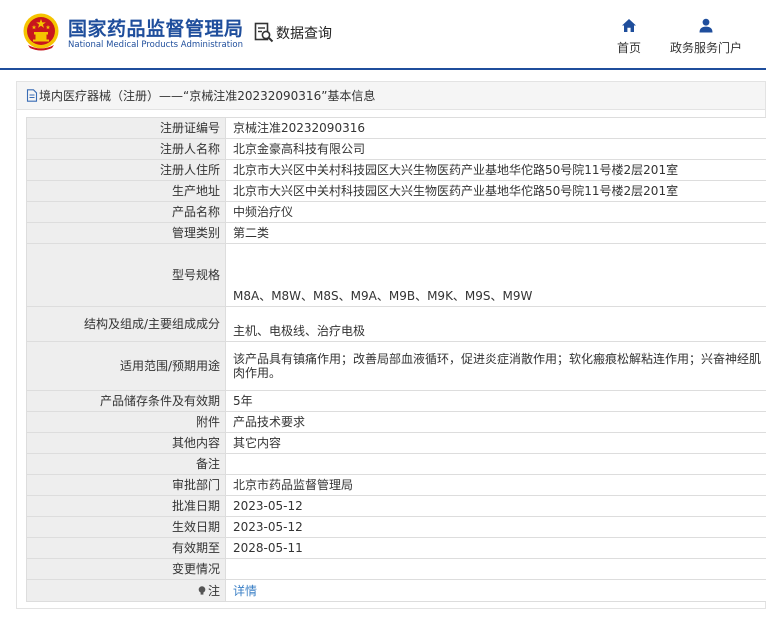  What do you see at coordinates (495, 128) in the screenshot?
I see `field-value: 京械注准20232090316` at bounding box center [495, 128].